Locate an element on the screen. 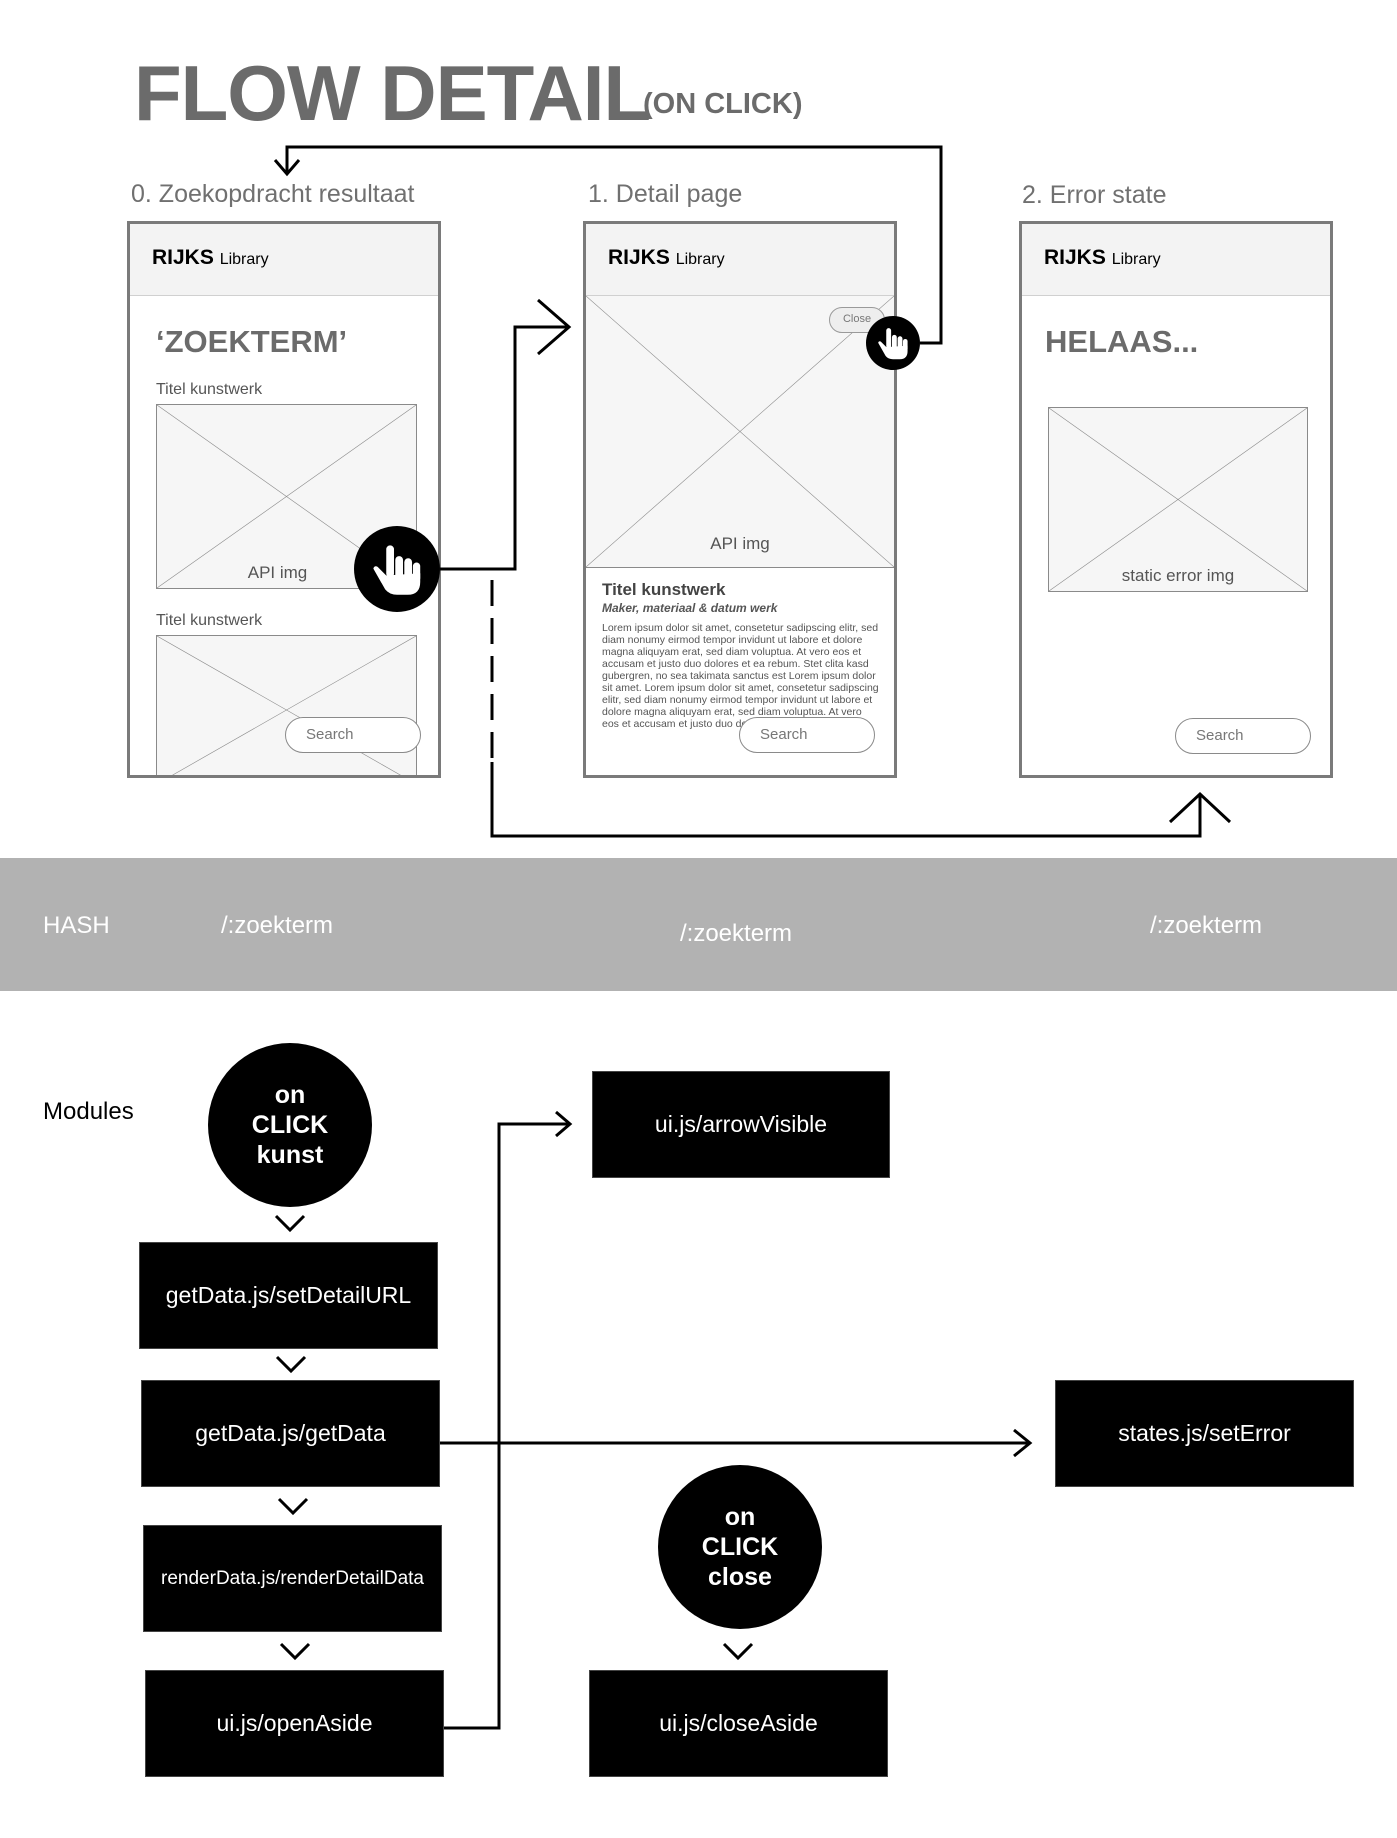 This screenshot has width=1397, height=1838. module-open-aside: ui.js/openAside is located at coordinates (294, 1723).